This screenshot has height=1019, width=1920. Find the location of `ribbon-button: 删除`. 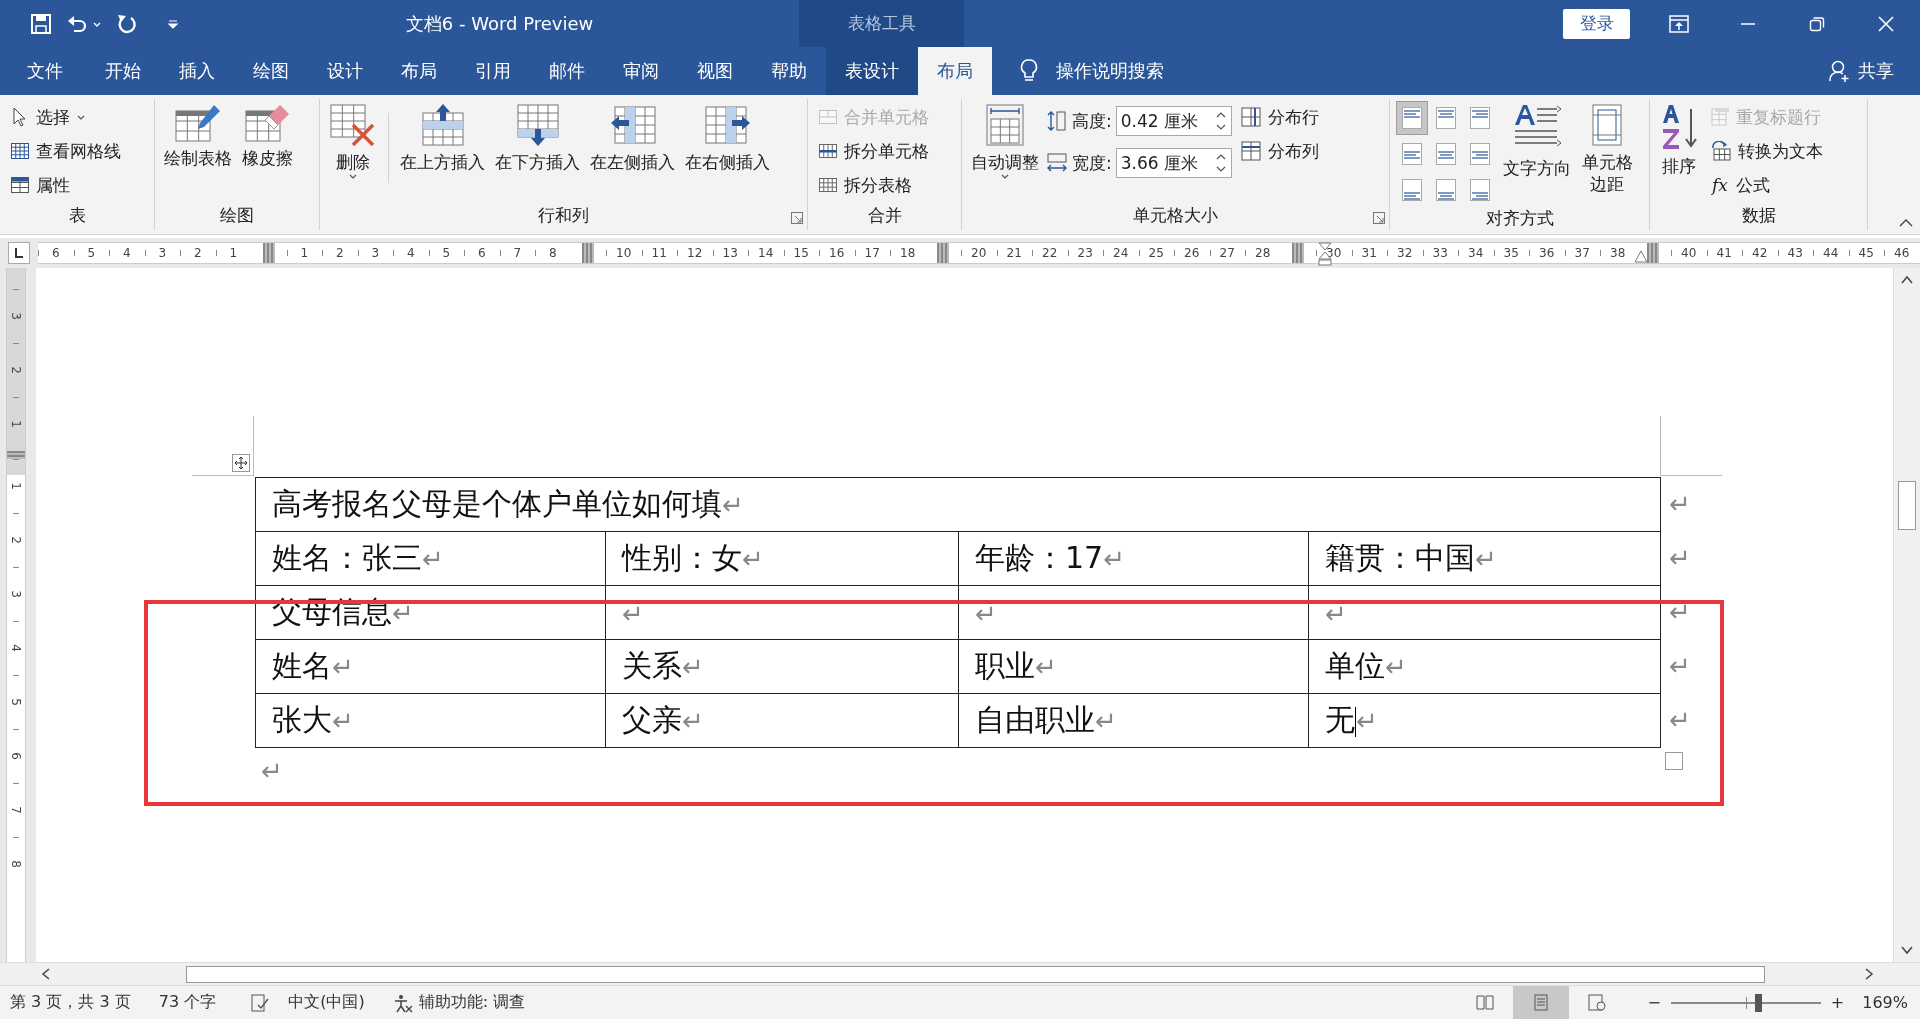

ribbon-button: 删除 is located at coordinates (353, 140).